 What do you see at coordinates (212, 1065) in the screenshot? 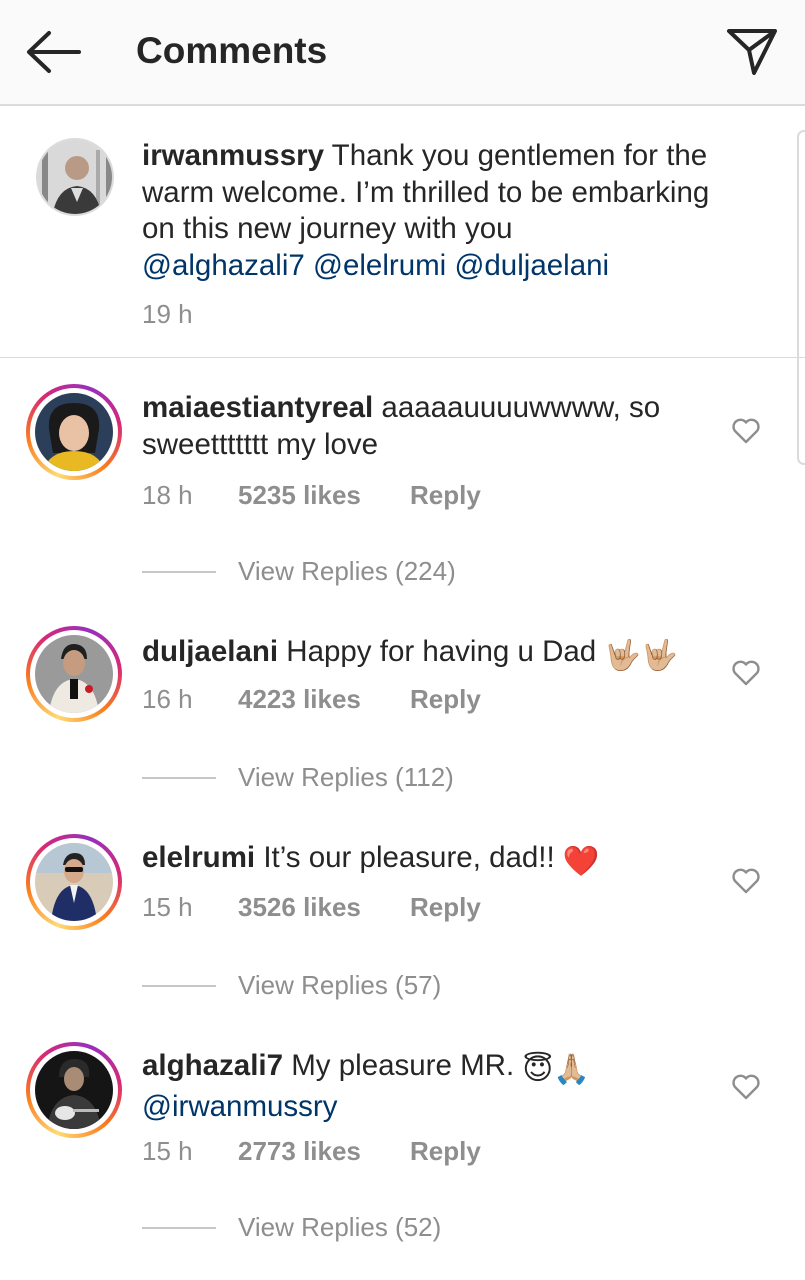
I see `comment-username: alghazali7` at bounding box center [212, 1065].